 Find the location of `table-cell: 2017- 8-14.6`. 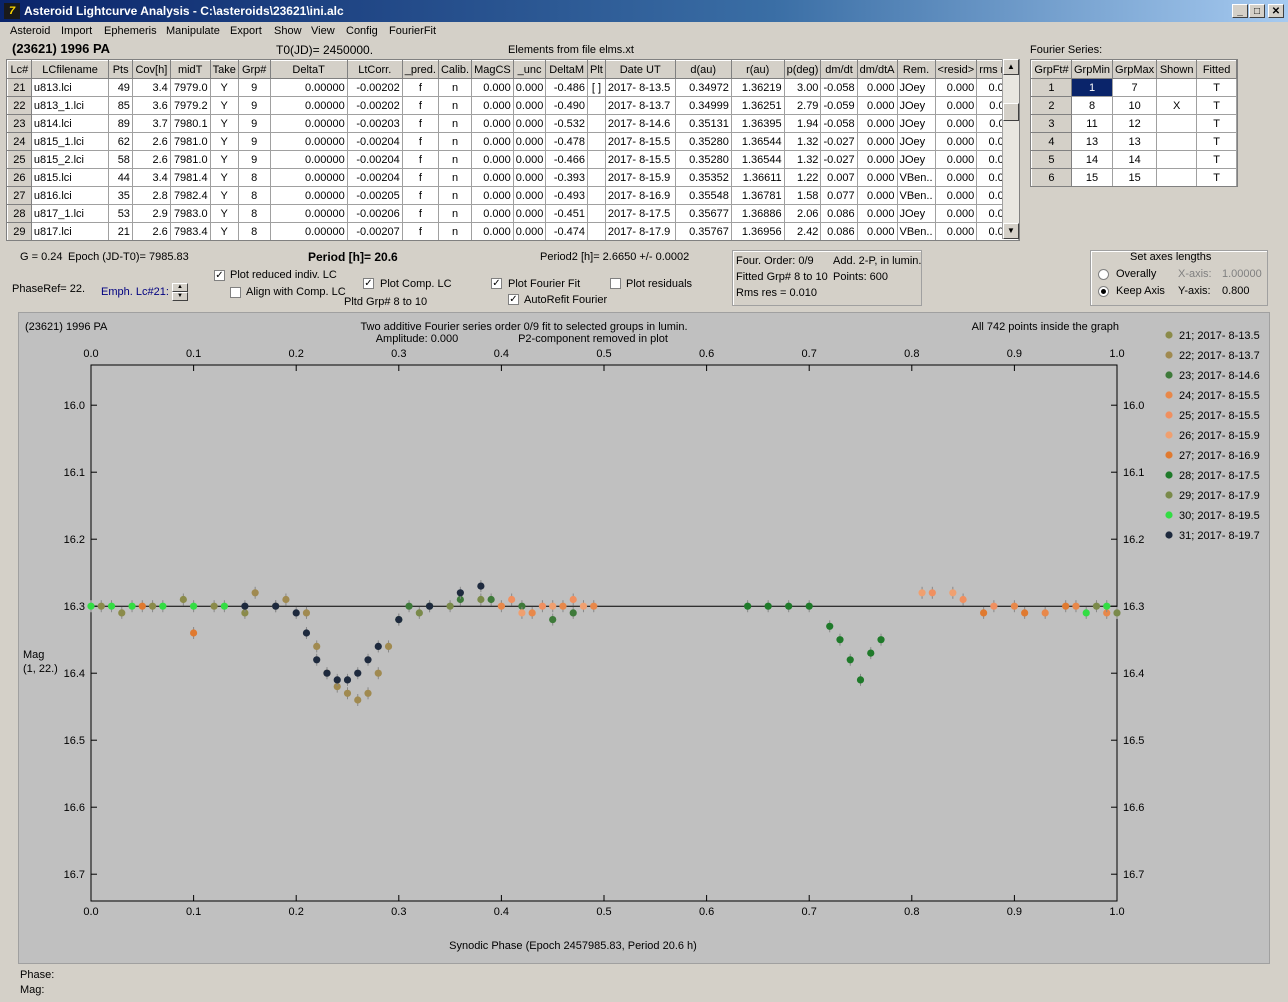

table-cell: 2017- 8-14.6 is located at coordinates (640, 123).